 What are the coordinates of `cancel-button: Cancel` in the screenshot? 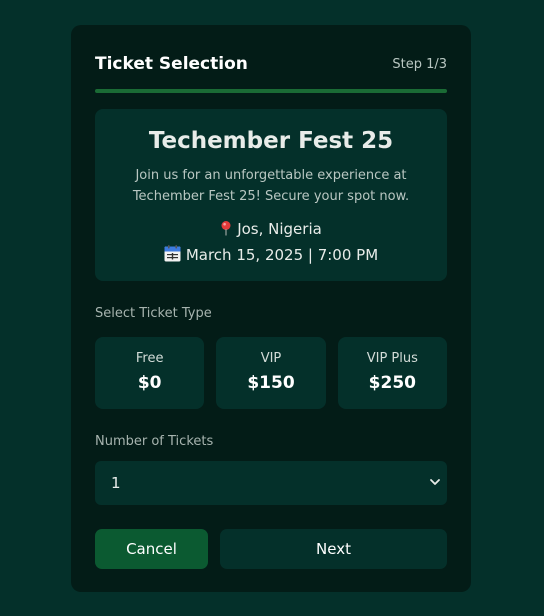 It's located at (151, 549).